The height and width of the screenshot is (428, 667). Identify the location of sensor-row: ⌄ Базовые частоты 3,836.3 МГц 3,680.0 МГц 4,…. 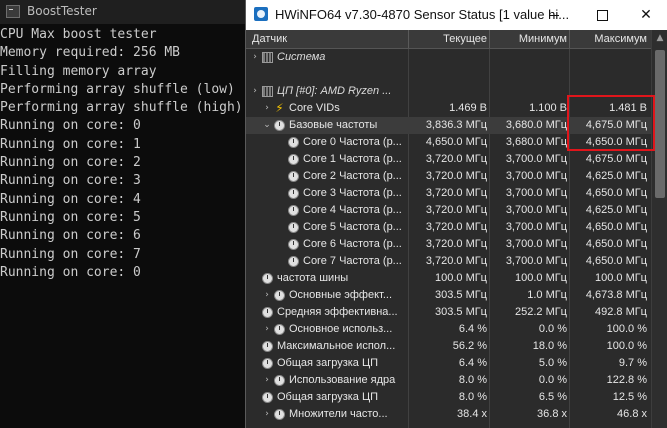
(448, 125).